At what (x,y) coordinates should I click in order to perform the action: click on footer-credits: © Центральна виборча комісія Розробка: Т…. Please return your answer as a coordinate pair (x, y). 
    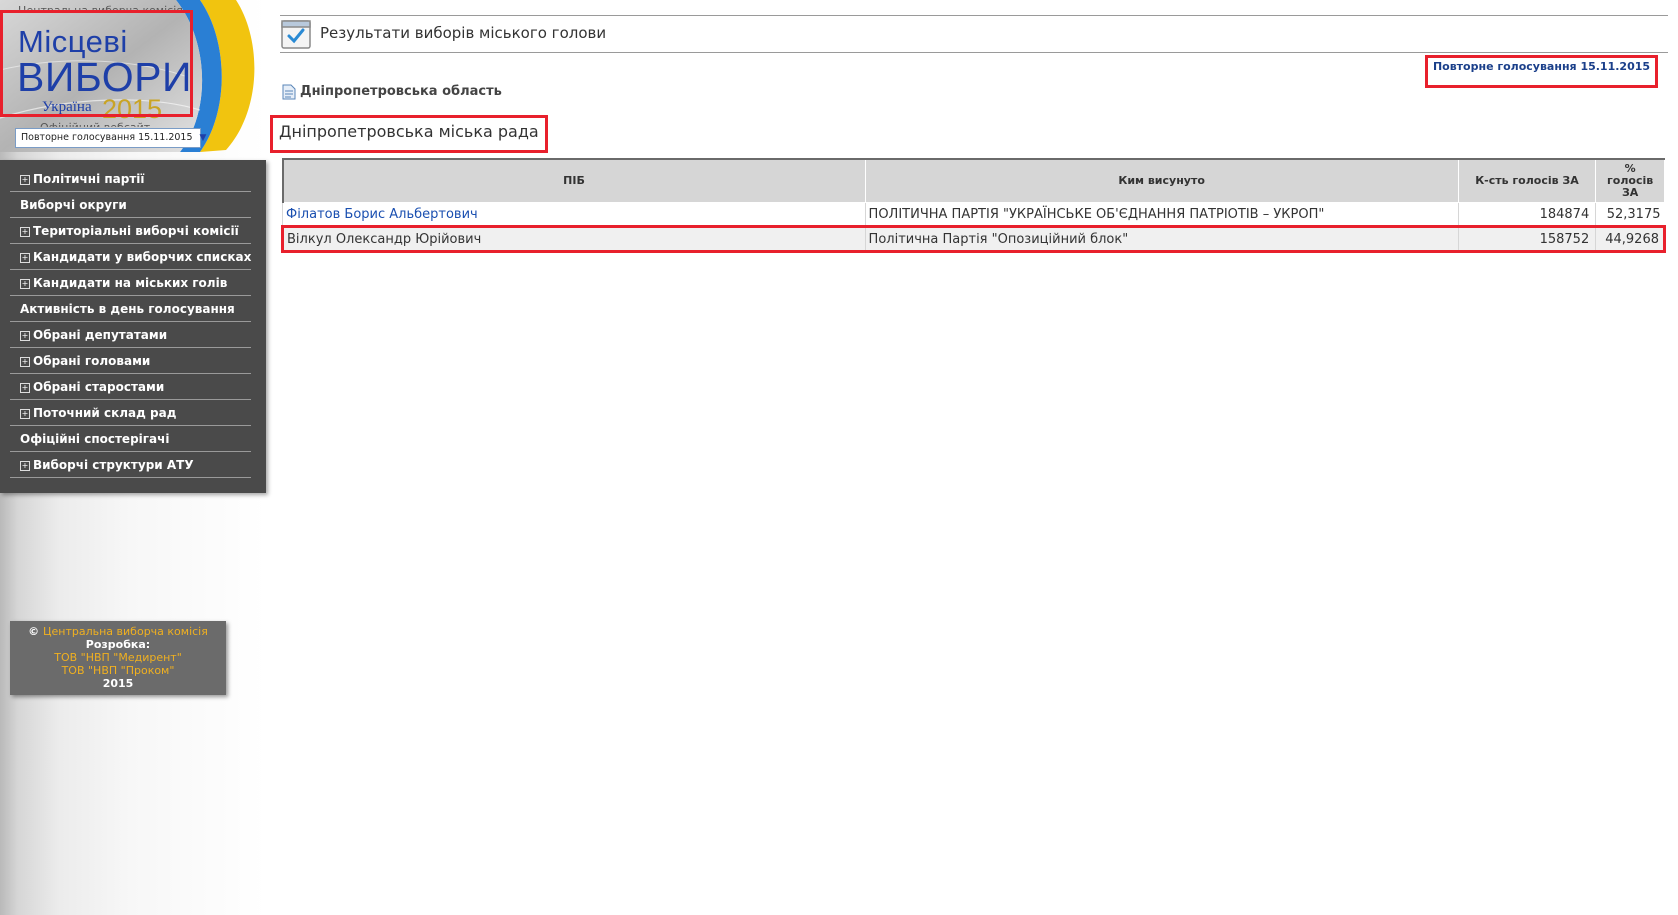
    Looking at the image, I should click on (118, 658).